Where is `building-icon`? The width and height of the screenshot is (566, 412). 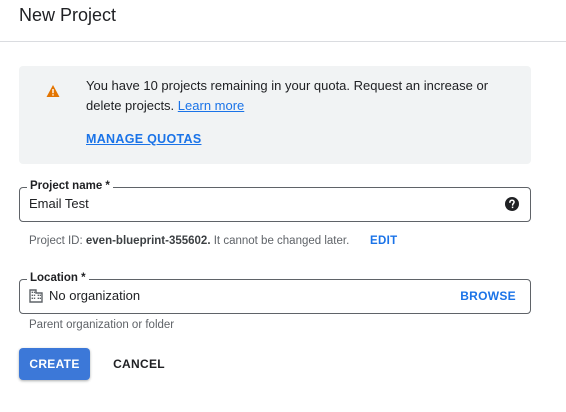 building-icon is located at coordinates (36, 296).